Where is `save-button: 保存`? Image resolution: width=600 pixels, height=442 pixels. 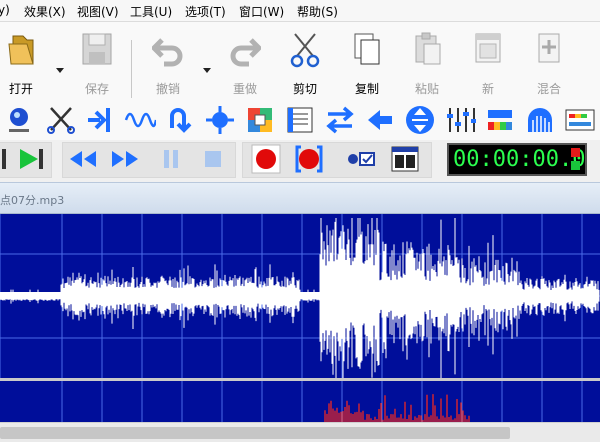 save-button: 保存 is located at coordinates (97, 62).